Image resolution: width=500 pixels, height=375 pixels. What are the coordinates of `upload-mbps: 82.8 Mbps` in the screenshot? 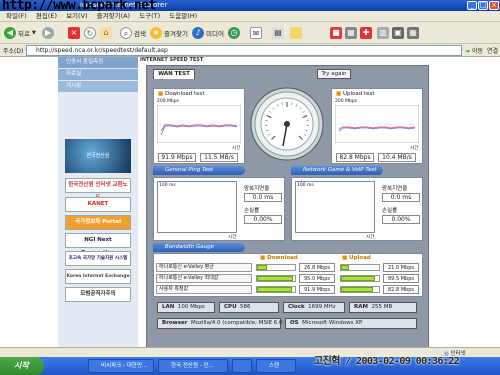 It's located at (355, 157).